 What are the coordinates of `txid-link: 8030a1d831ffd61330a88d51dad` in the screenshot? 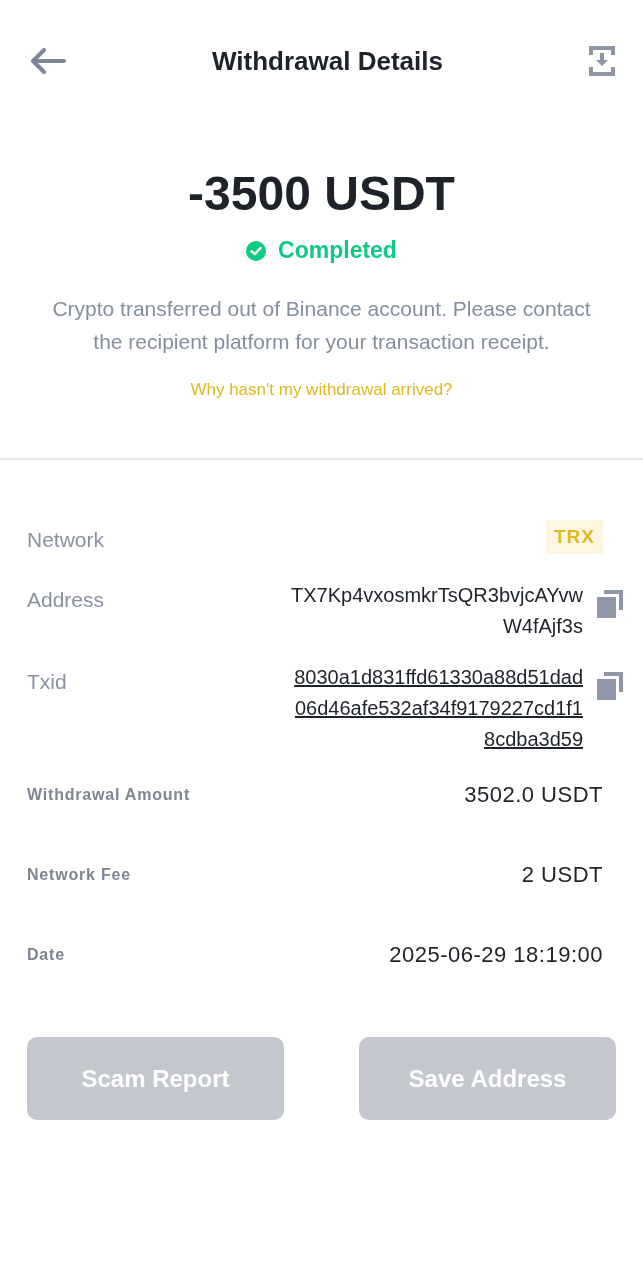 It's located at (438, 677).